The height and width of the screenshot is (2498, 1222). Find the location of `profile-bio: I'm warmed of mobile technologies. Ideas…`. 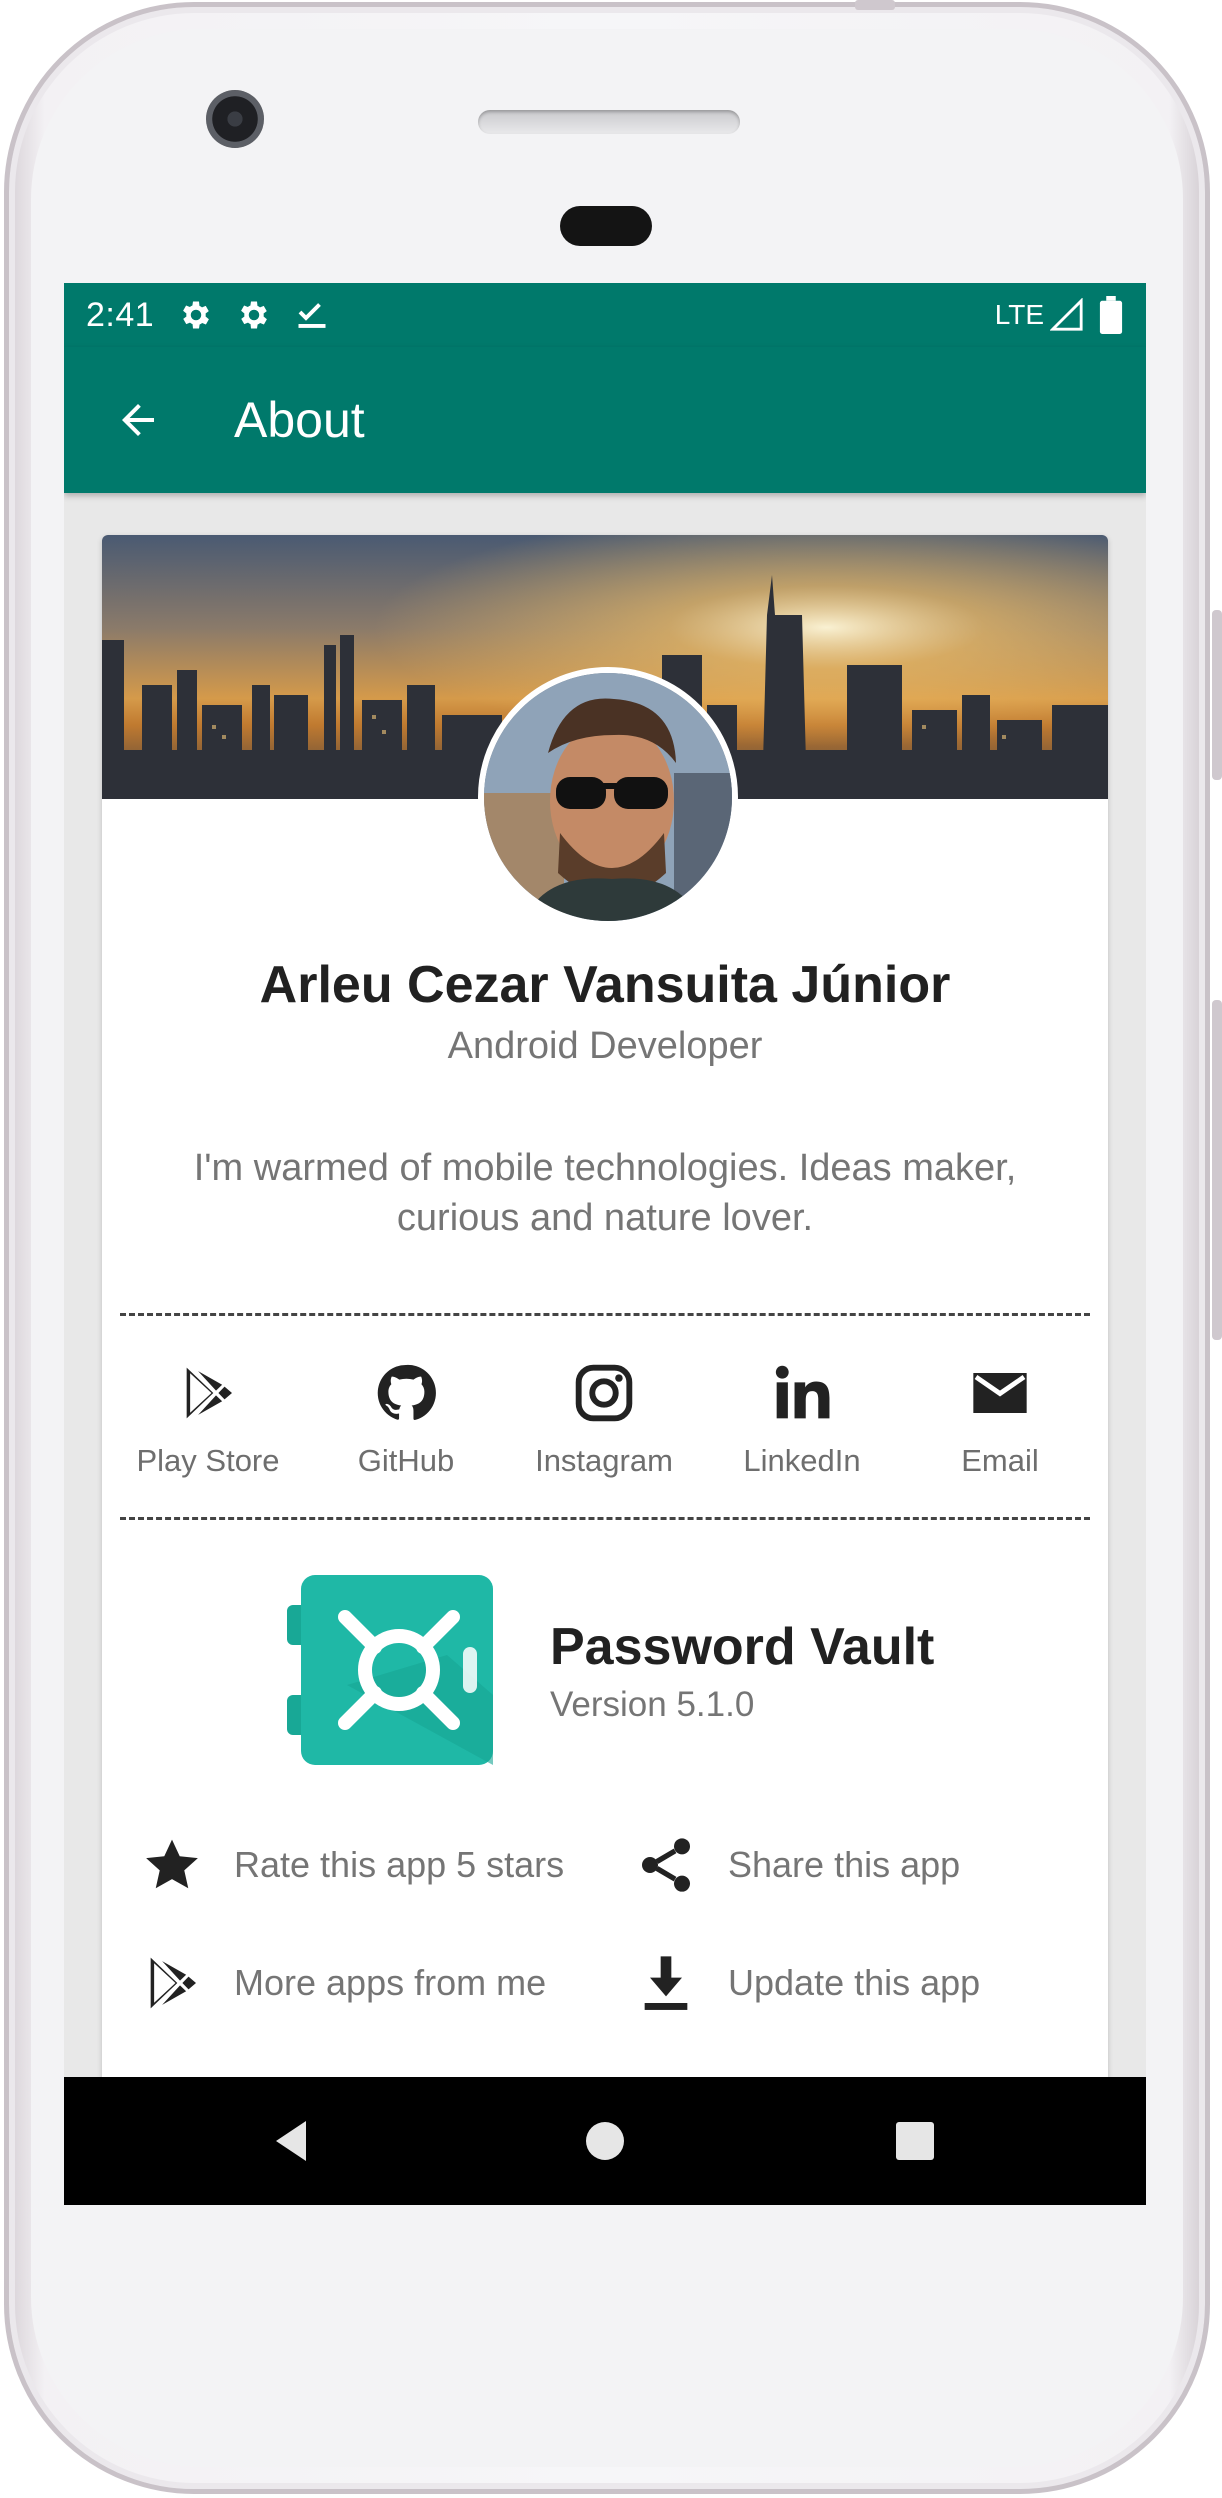

profile-bio: I'm warmed of mobile technologies. Ideas… is located at coordinates (605, 1193).